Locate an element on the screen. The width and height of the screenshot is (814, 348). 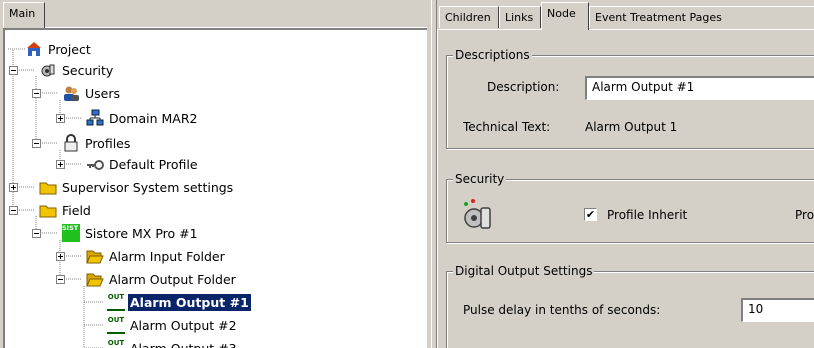
tree-node-security: Security is located at coordinates (77, 70).